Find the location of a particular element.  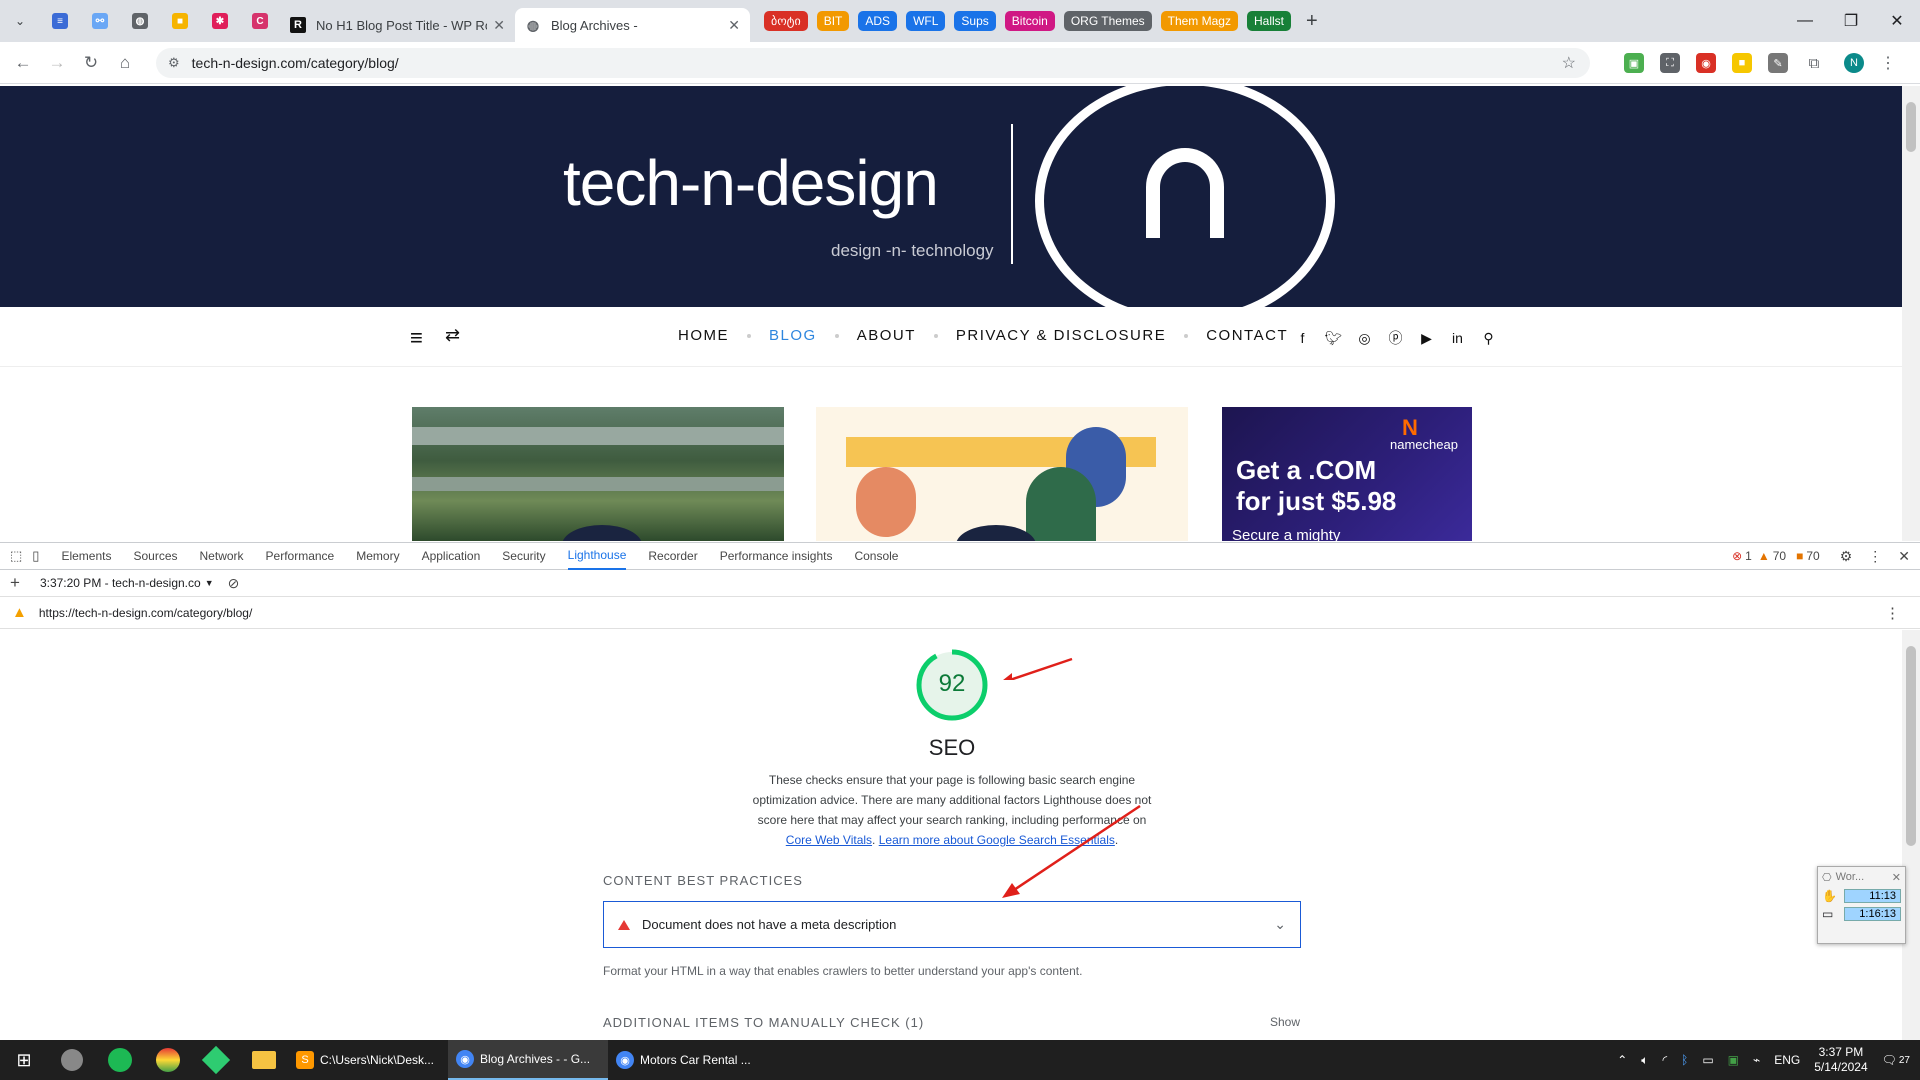

menu-link-contact: CONTACT is located at coordinates (1247, 335).